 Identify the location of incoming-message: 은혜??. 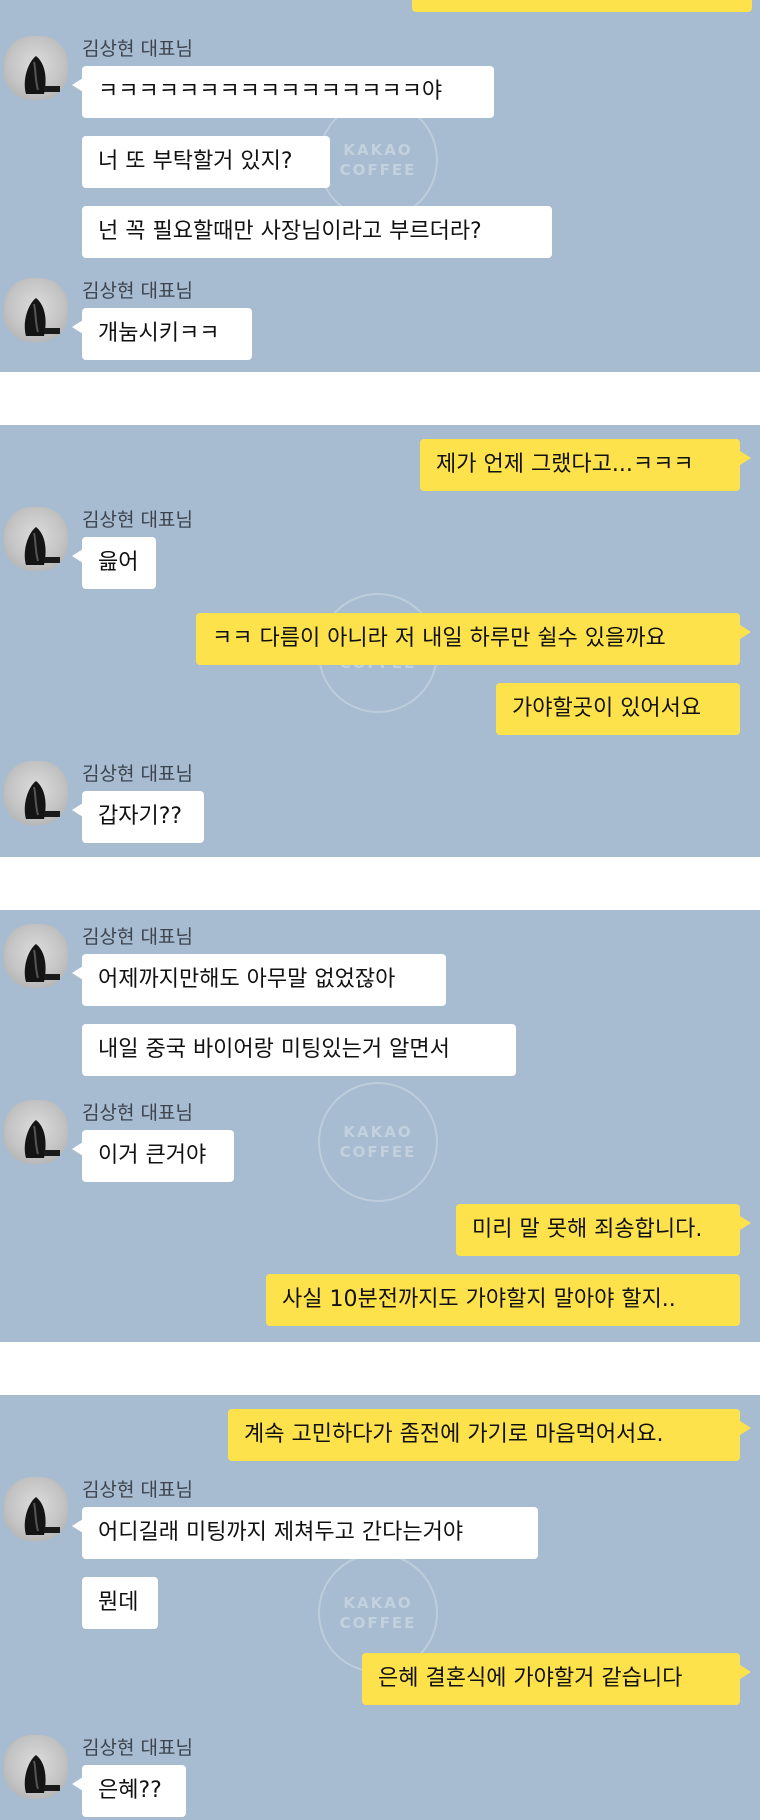
(134, 1791).